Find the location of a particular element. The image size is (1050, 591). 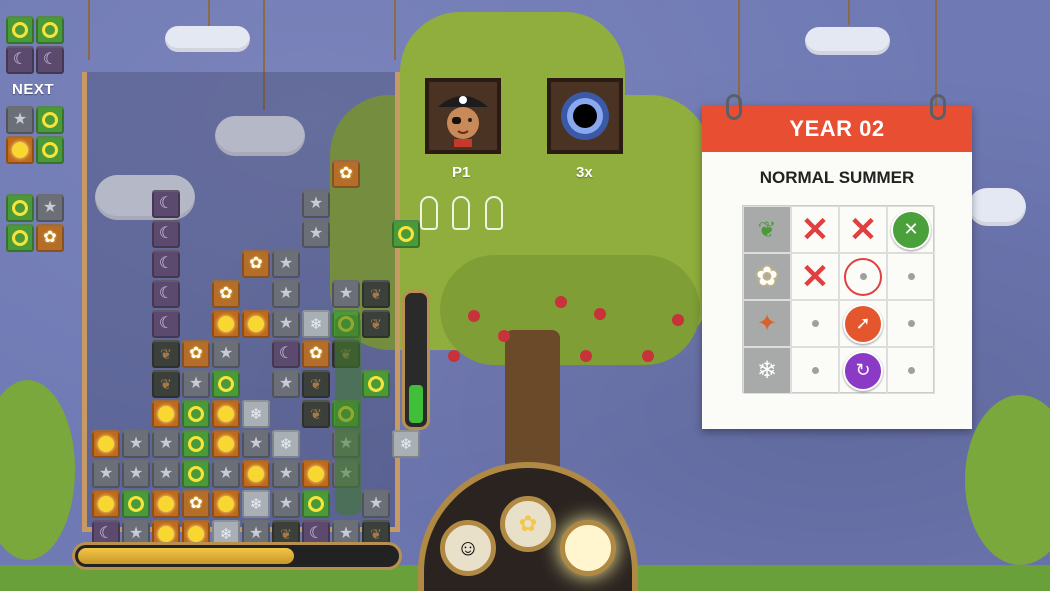

rocket-badge-icon: ➚ is located at coordinates (863, 323).